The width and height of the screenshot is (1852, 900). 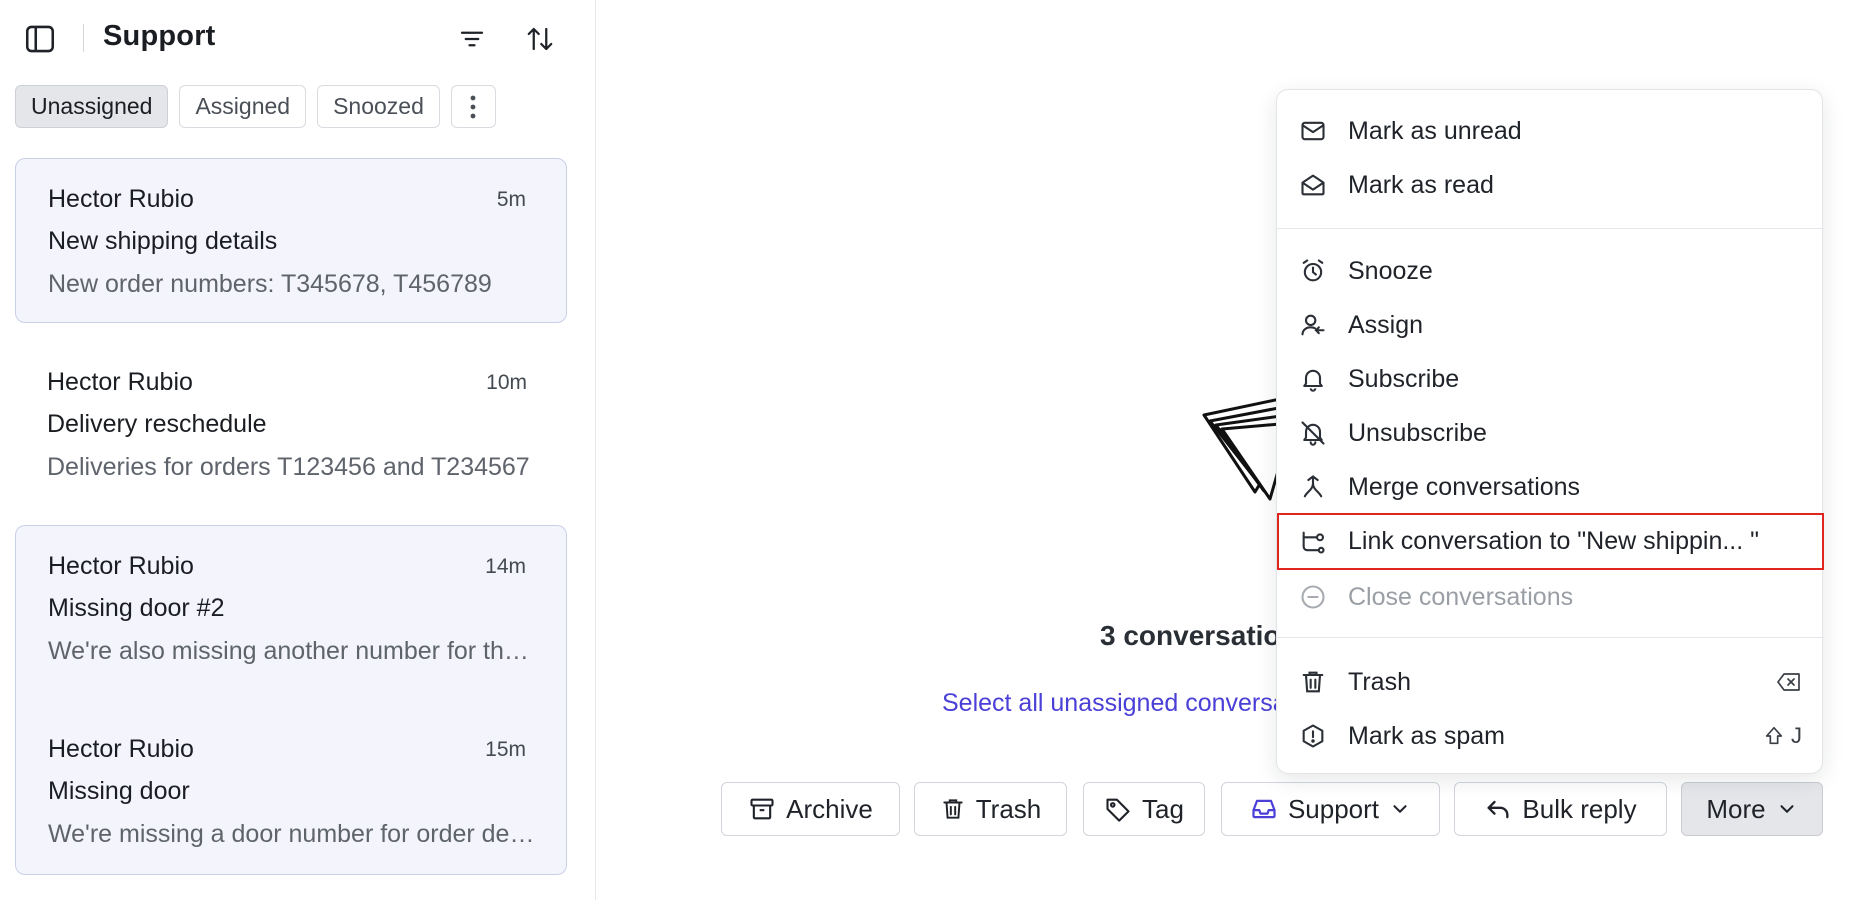 What do you see at coordinates (506, 382) in the screenshot?
I see `conversation-time: 10m` at bounding box center [506, 382].